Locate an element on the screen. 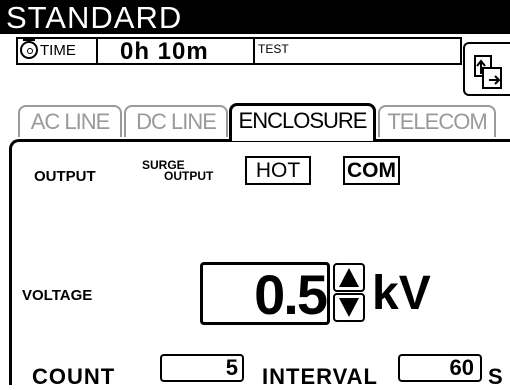  tab-telecom: TELECOM is located at coordinates (437, 121).